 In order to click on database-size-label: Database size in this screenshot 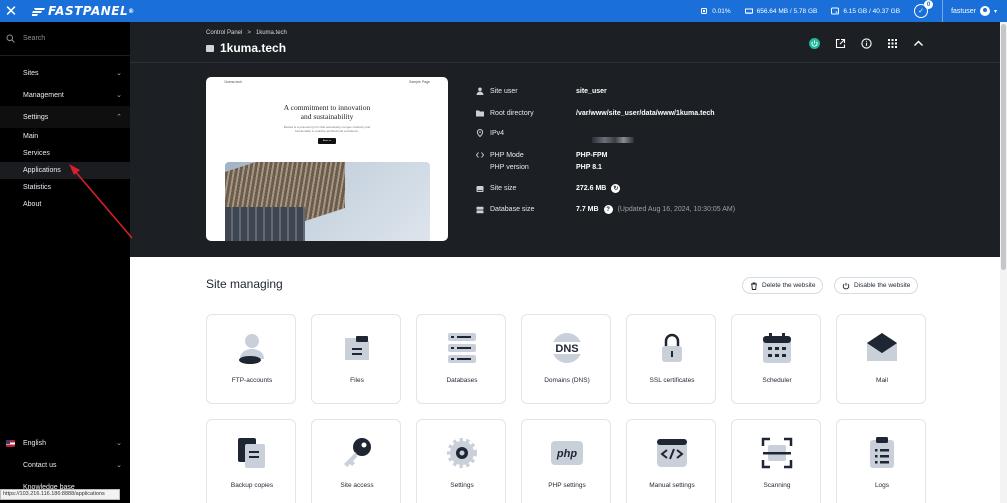, I will do `click(512, 209)`.